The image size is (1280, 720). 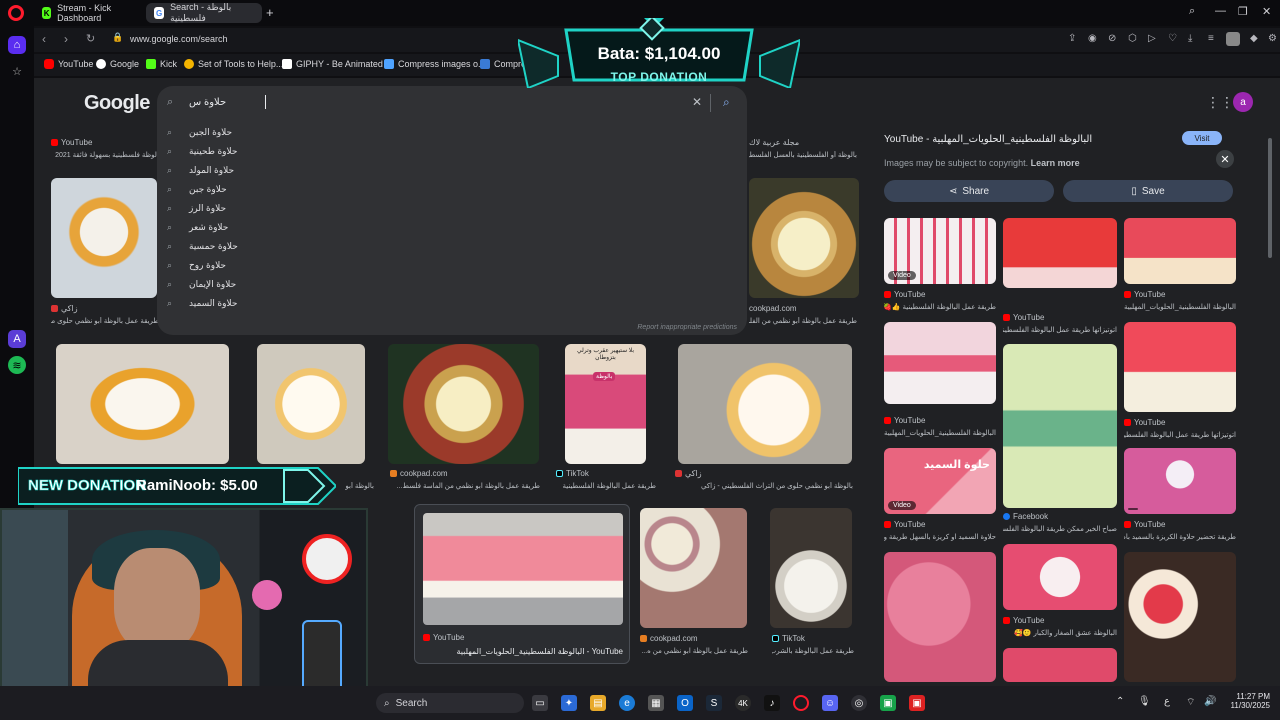 What do you see at coordinates (1233, 39) in the screenshot?
I see `profile-avatar` at bounding box center [1233, 39].